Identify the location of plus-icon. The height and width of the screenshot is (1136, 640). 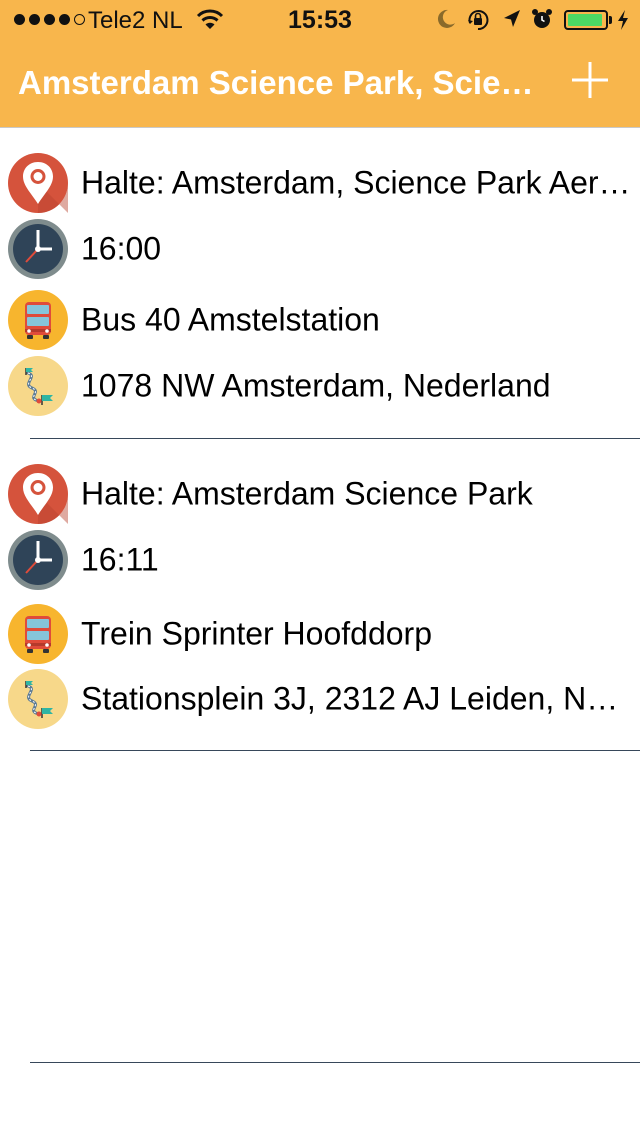
(590, 80).